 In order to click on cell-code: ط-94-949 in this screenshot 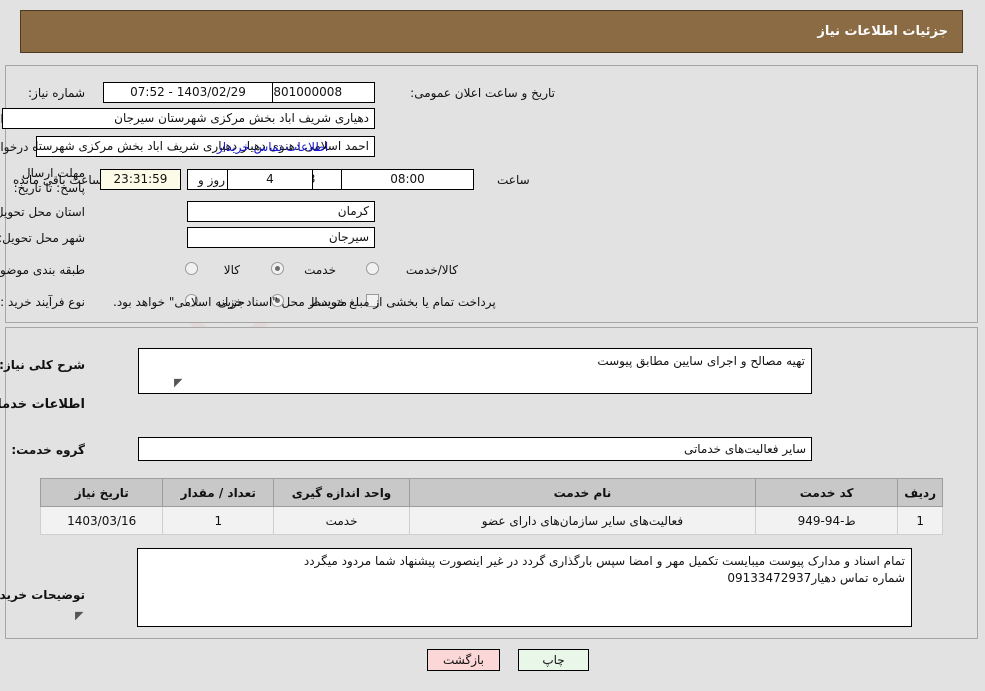, I will do `click(827, 520)`.